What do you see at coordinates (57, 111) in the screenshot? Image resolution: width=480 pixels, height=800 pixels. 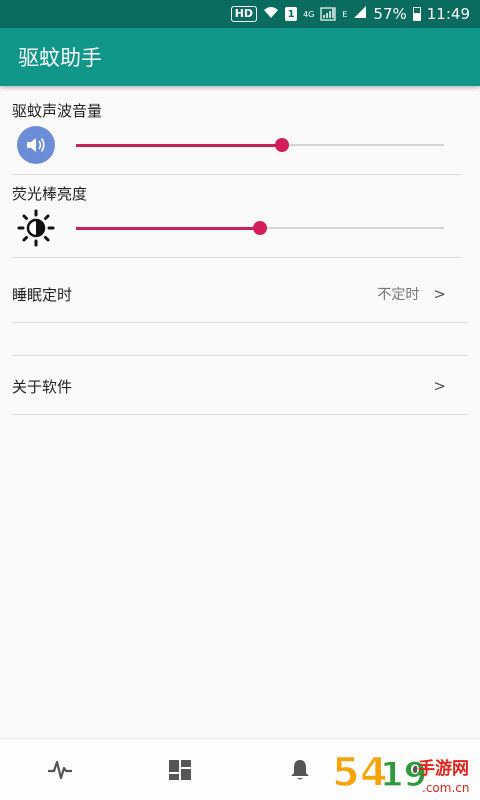 I see `volume-label: 驱蚊声波音量` at bounding box center [57, 111].